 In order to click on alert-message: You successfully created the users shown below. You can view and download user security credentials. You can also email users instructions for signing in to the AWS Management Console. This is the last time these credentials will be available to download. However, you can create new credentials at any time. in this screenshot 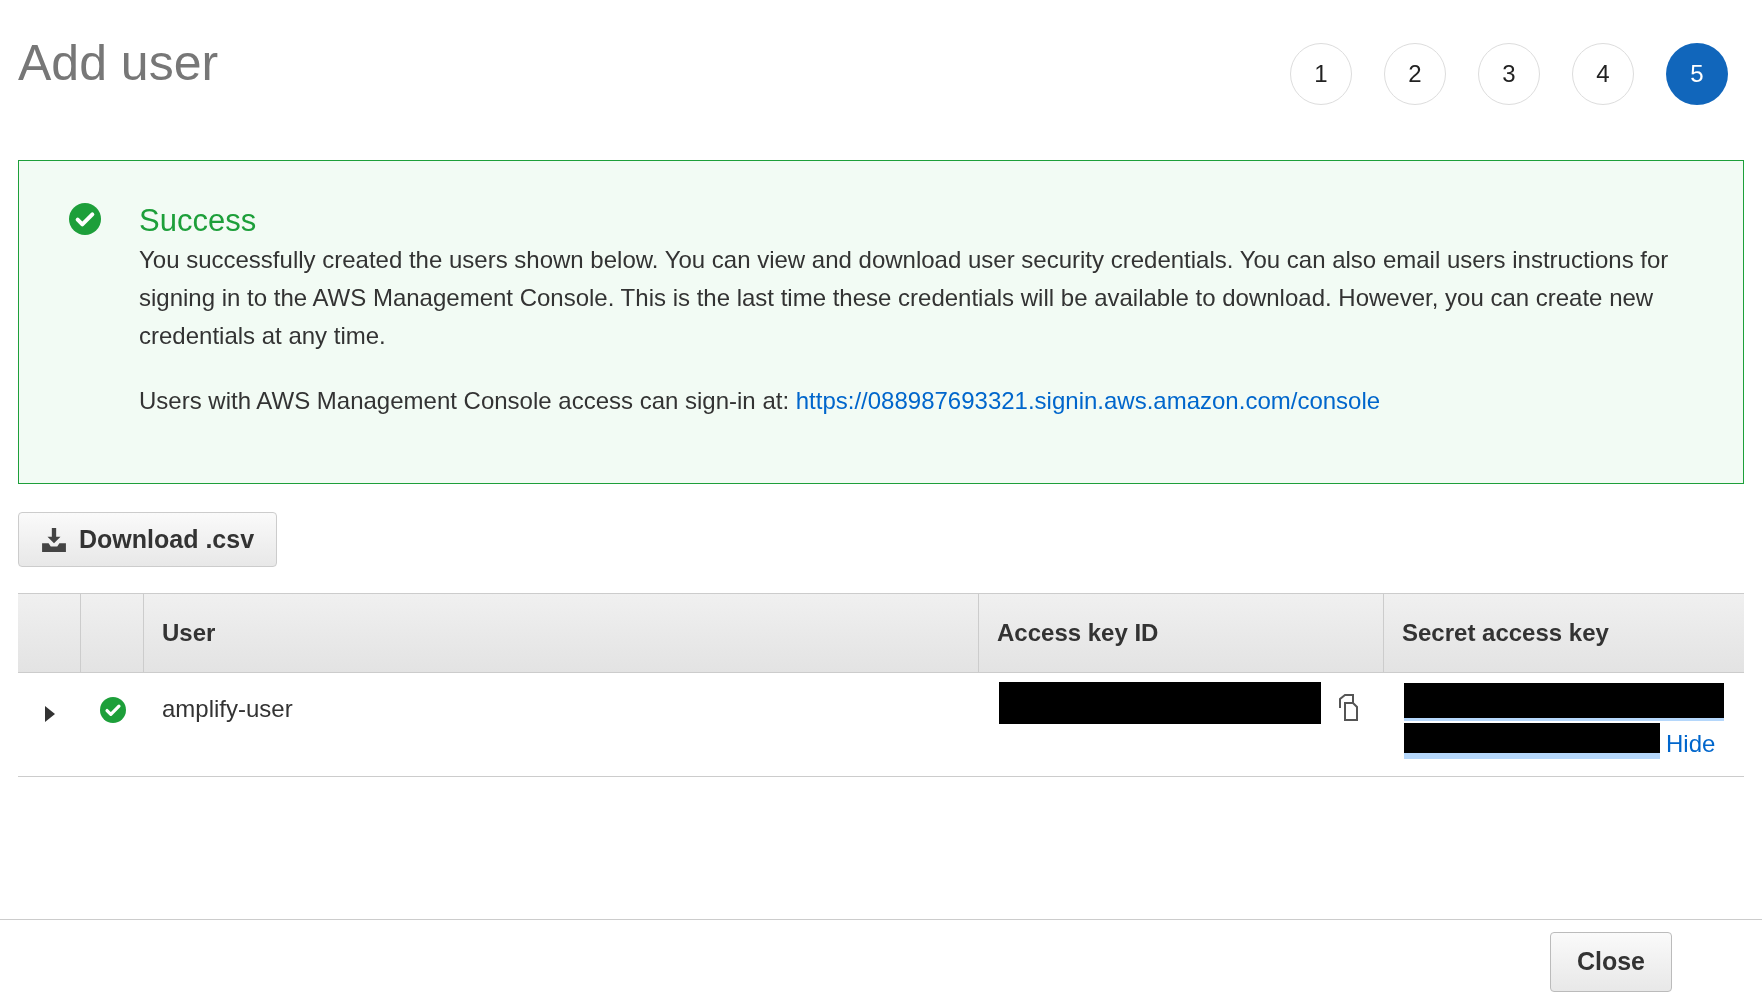, I will do `click(904, 298)`.